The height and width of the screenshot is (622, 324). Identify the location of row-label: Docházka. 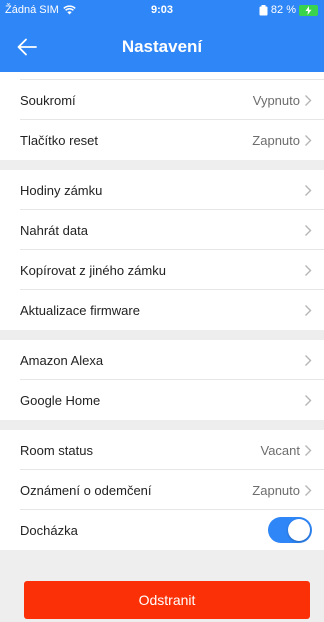
(49, 530).